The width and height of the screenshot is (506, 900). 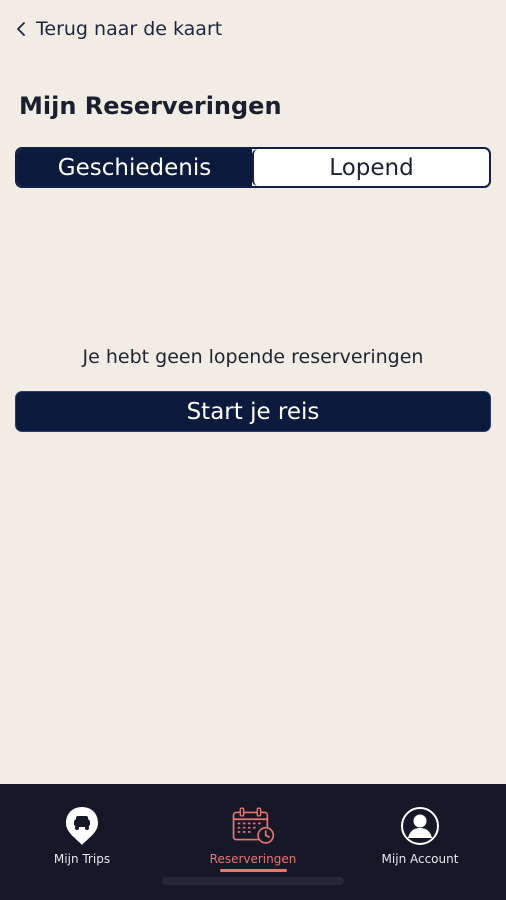 I want to click on tab-mijn-trips: Mijn Trips, so click(x=82, y=835).